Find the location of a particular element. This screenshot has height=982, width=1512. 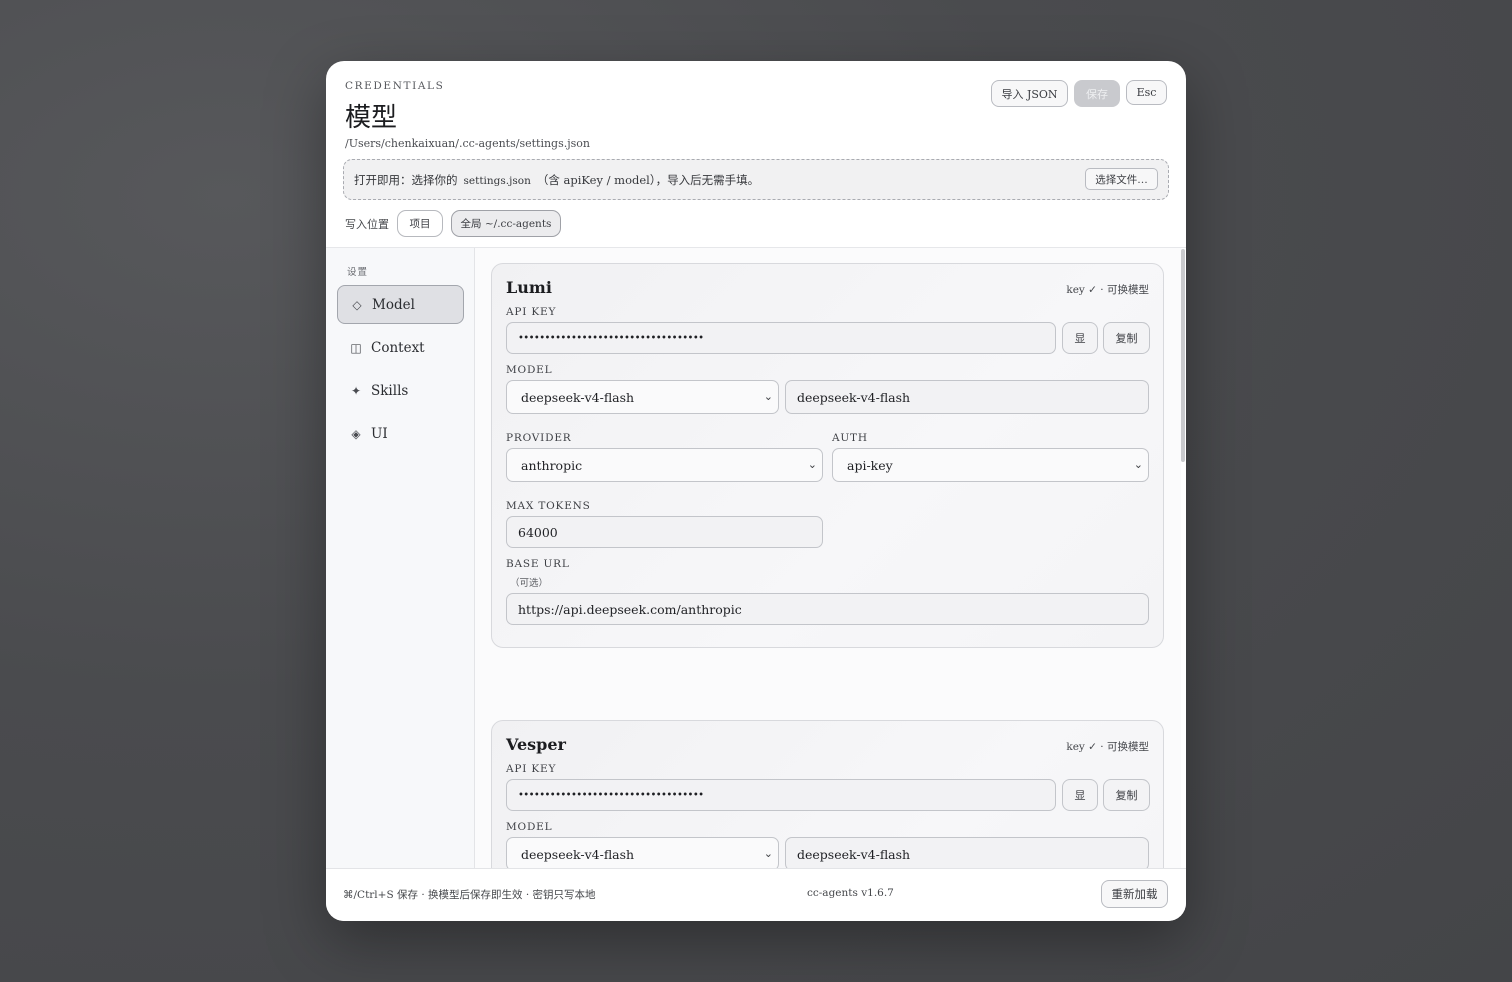

provider-label: PROVIDER is located at coordinates (539, 438).